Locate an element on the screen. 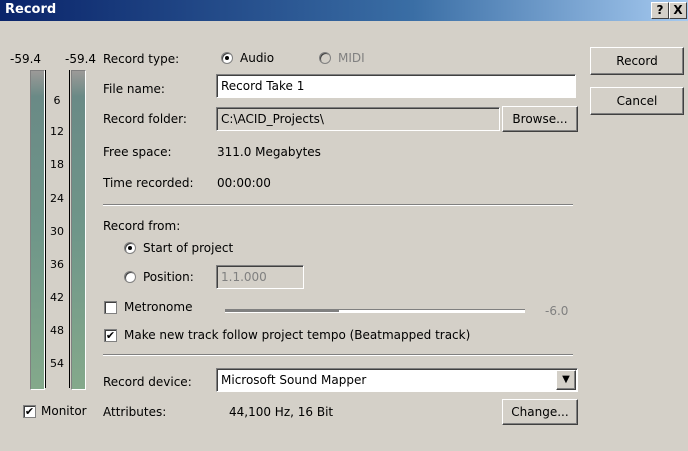 Image resolution: width=688 pixels, height=451 pixels. scale-tick: 24 is located at coordinates (57, 198).